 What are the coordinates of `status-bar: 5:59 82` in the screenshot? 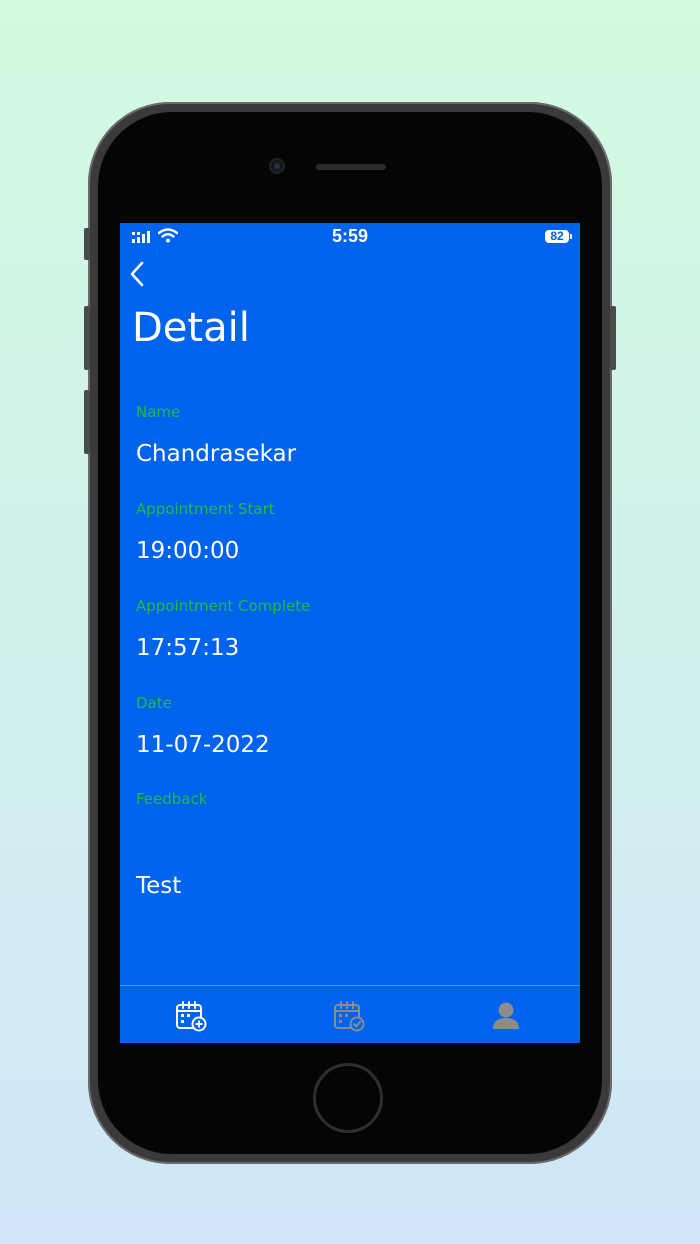 It's located at (350, 237).